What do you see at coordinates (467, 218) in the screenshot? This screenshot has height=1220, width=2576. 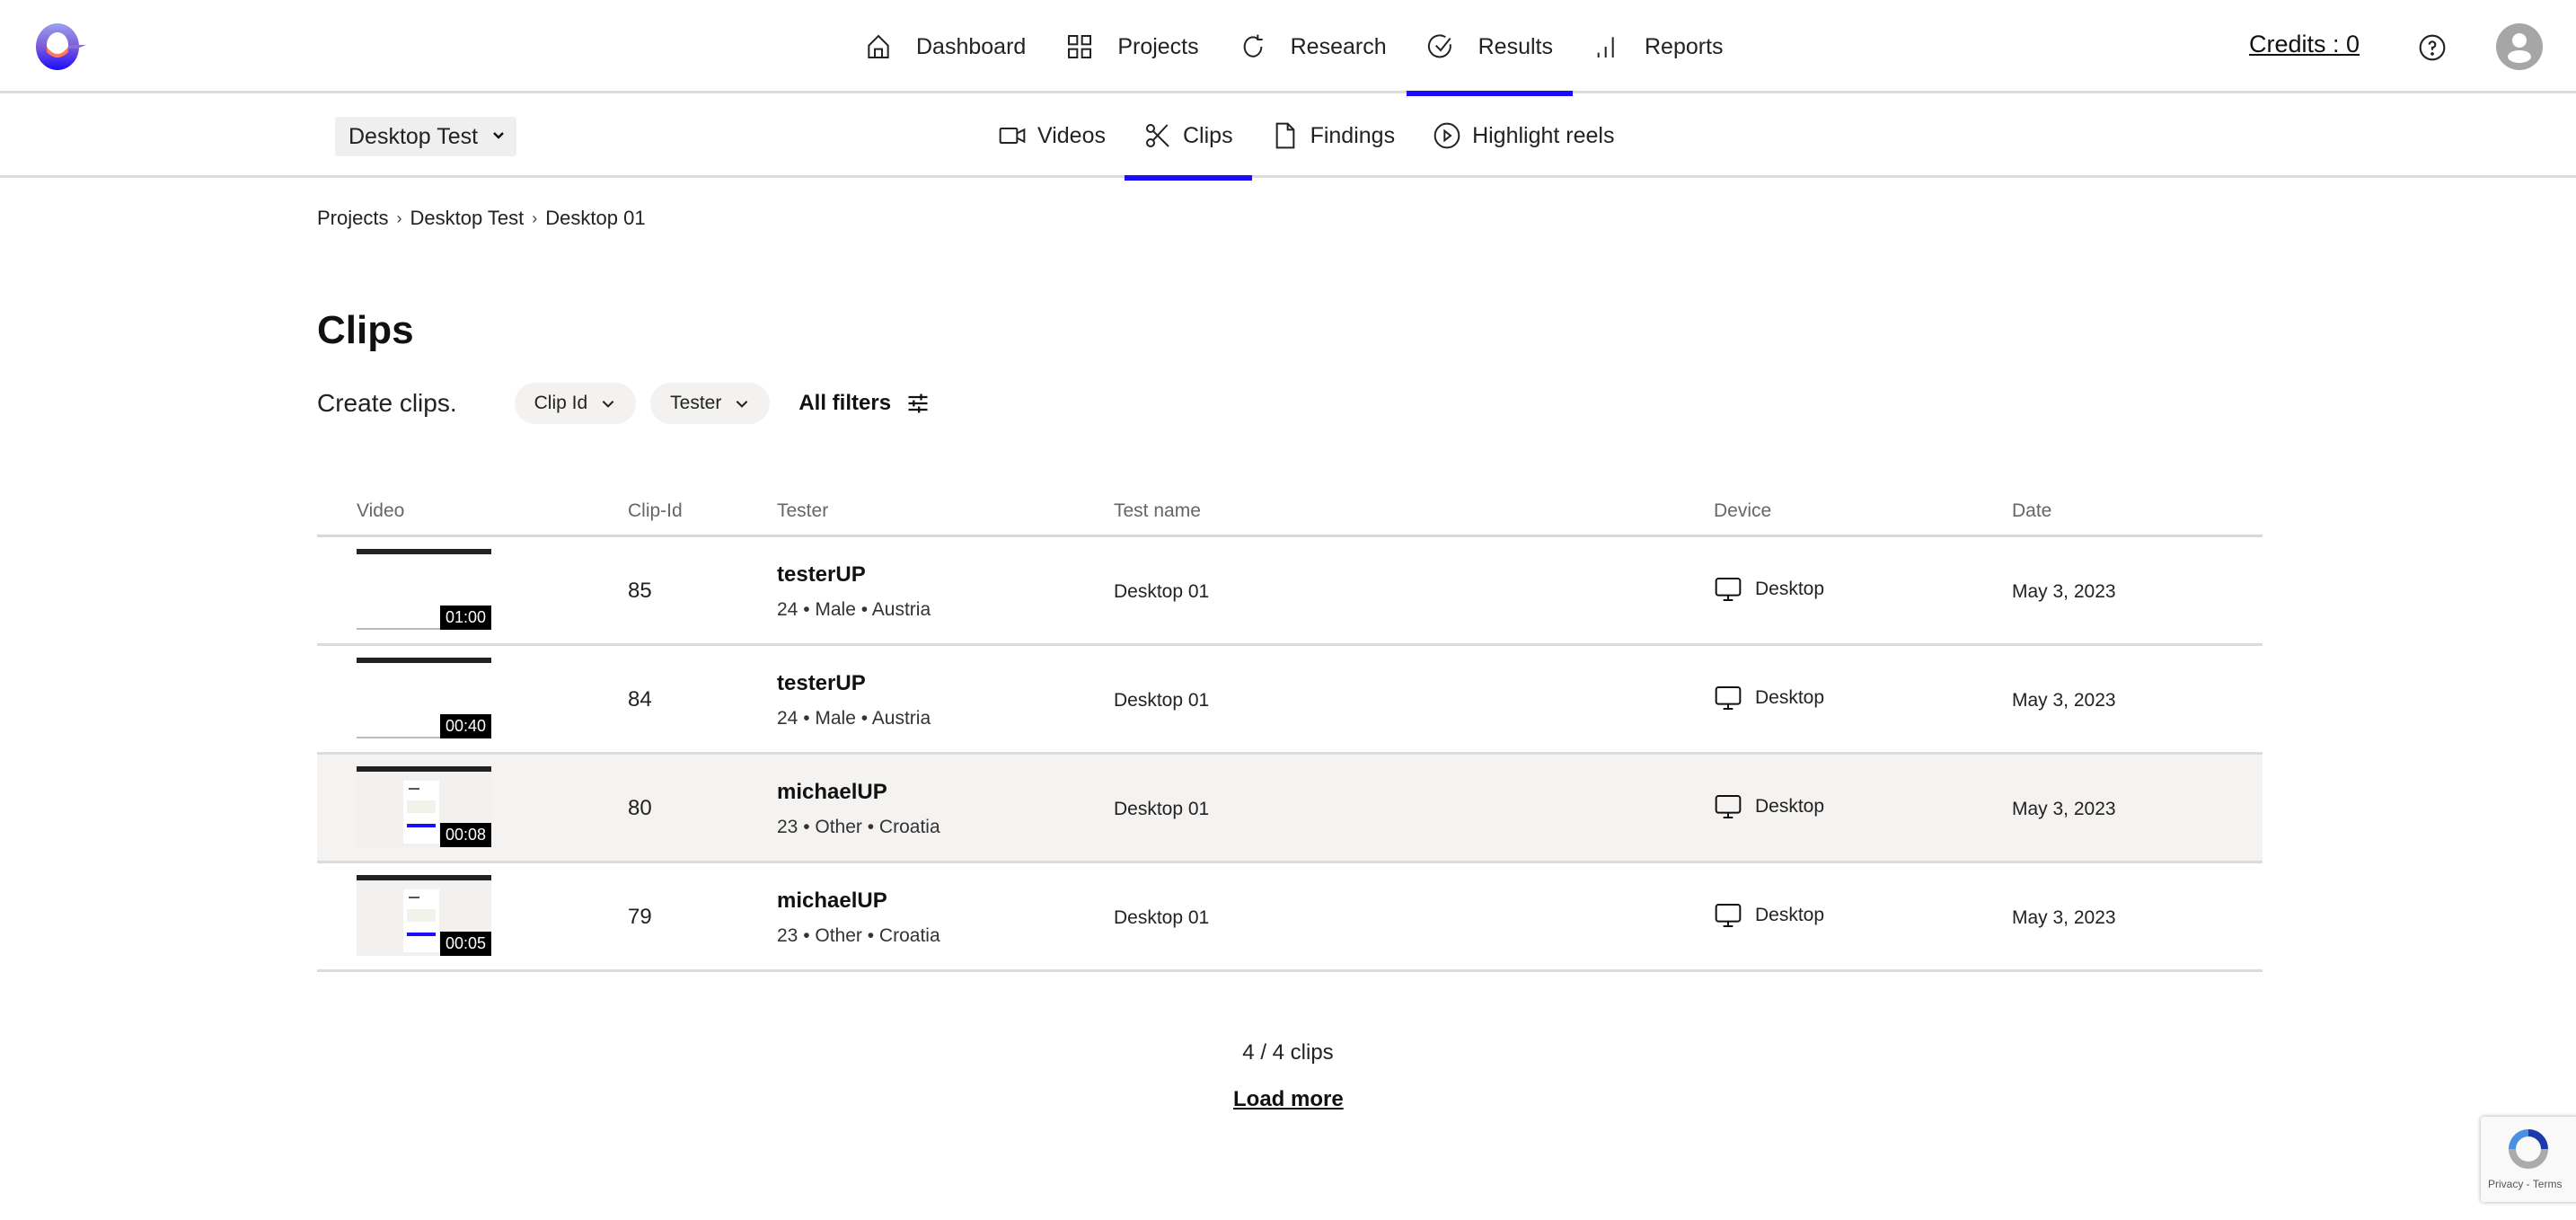 I see `breadcrumb-desktop-test: Desktop Test` at bounding box center [467, 218].